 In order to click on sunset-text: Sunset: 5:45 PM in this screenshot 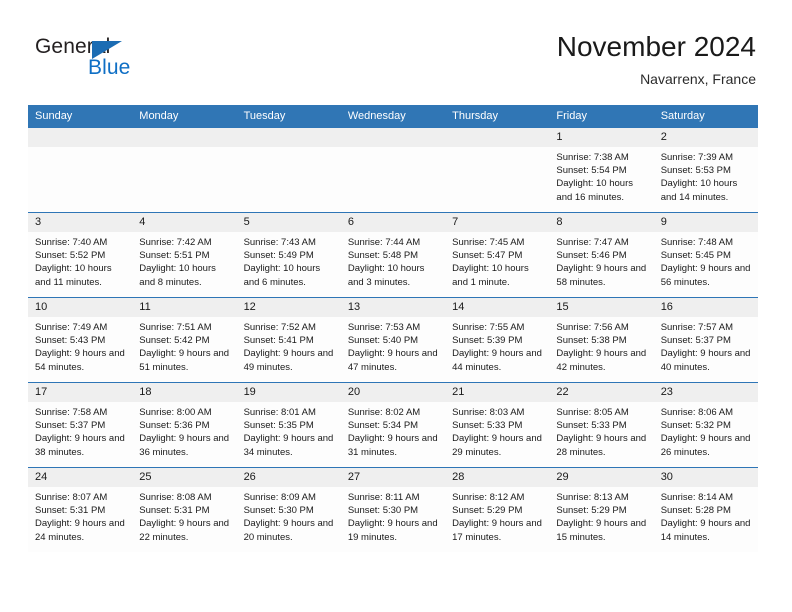, I will do `click(695, 256)`.